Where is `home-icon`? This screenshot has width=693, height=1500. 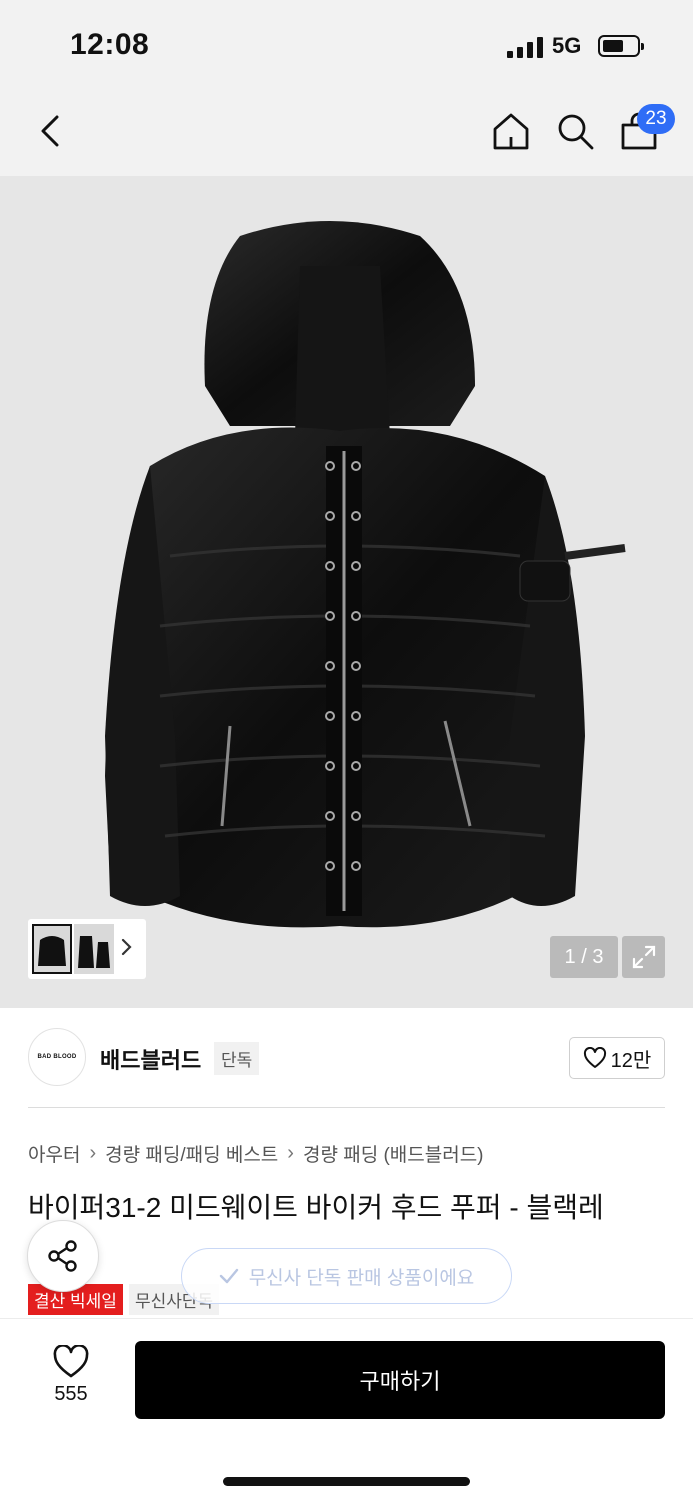 home-icon is located at coordinates (511, 131).